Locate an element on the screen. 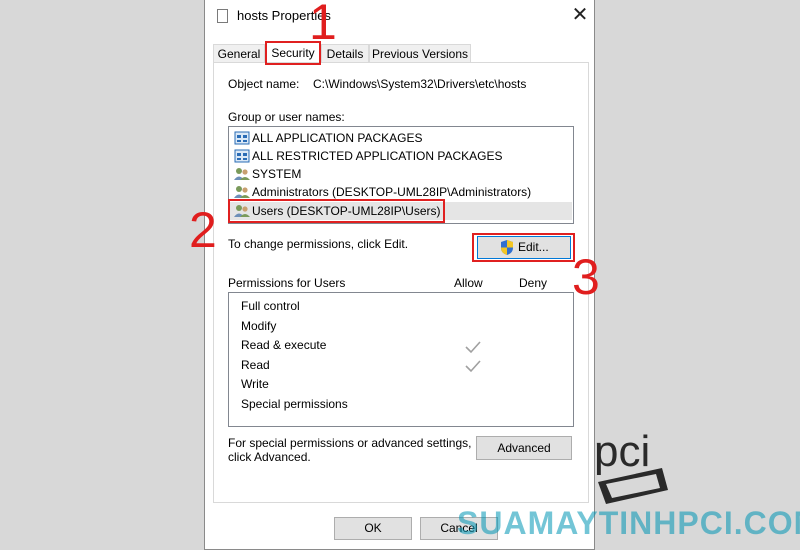 This screenshot has height=550, width=800. list-item-label: ALL RESTRICTED APPLICATION PACKAGES is located at coordinates (377, 156).